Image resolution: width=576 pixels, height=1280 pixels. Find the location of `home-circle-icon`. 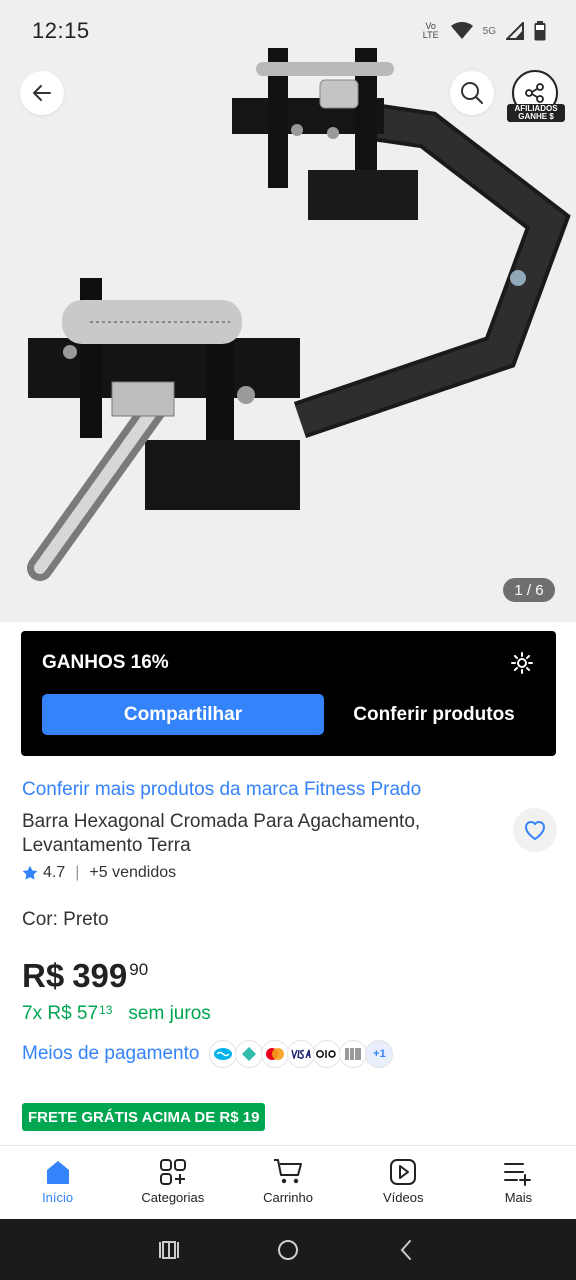

home-circle-icon is located at coordinates (288, 1250).